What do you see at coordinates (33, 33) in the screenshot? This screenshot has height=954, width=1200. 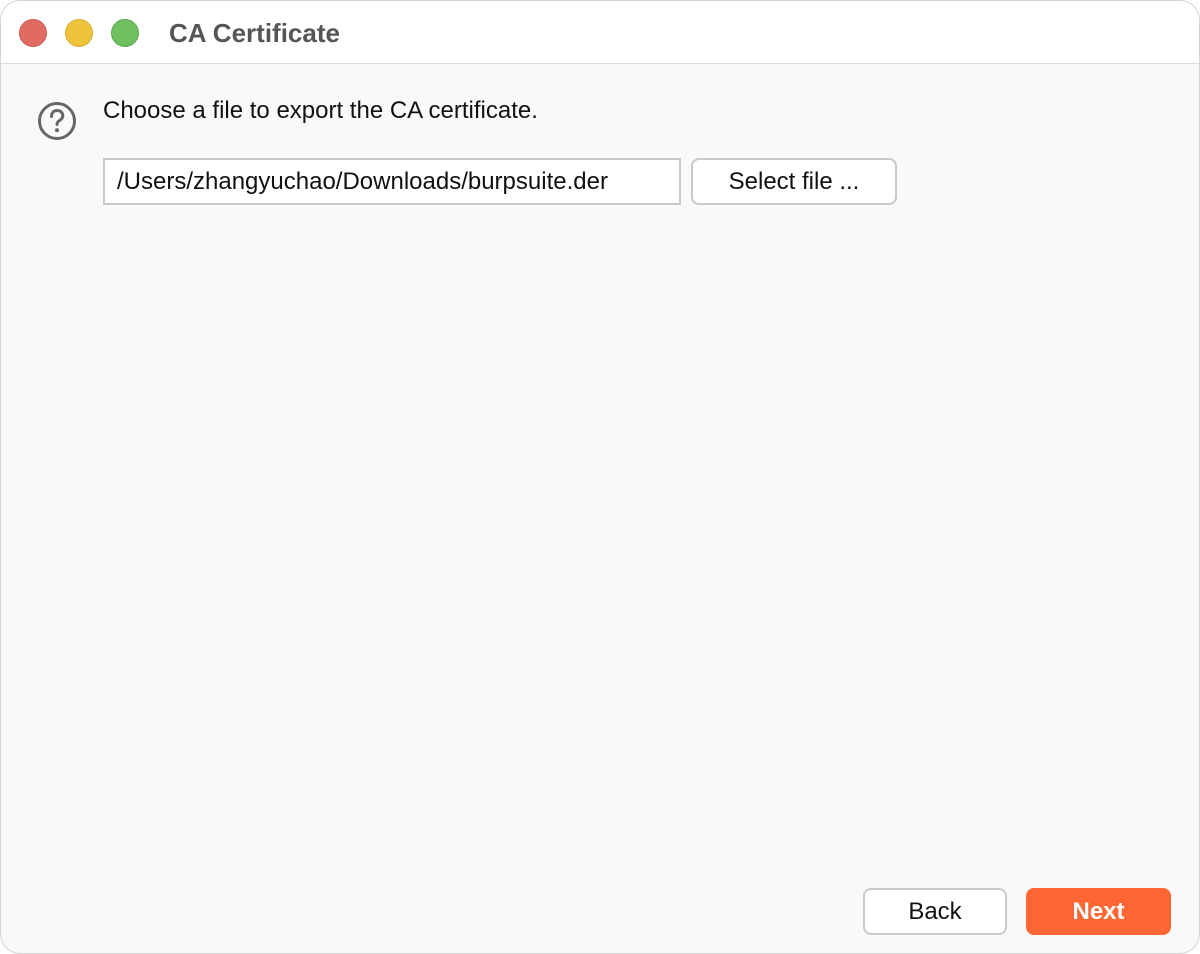 I see `close-window-icon` at bounding box center [33, 33].